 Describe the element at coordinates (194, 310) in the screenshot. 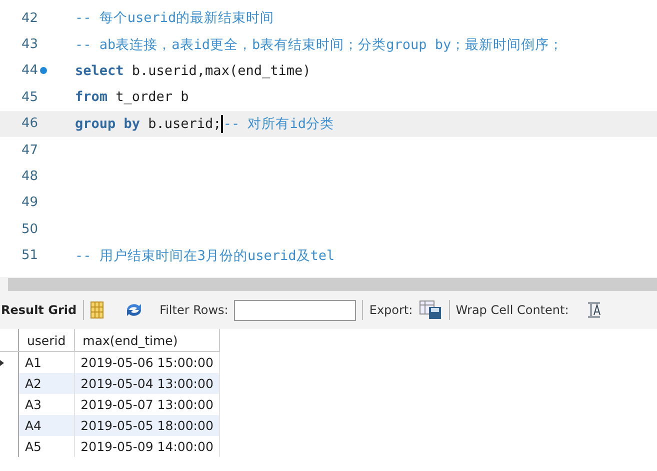

I see `filter-rows-label: Filter Rows:` at that location.